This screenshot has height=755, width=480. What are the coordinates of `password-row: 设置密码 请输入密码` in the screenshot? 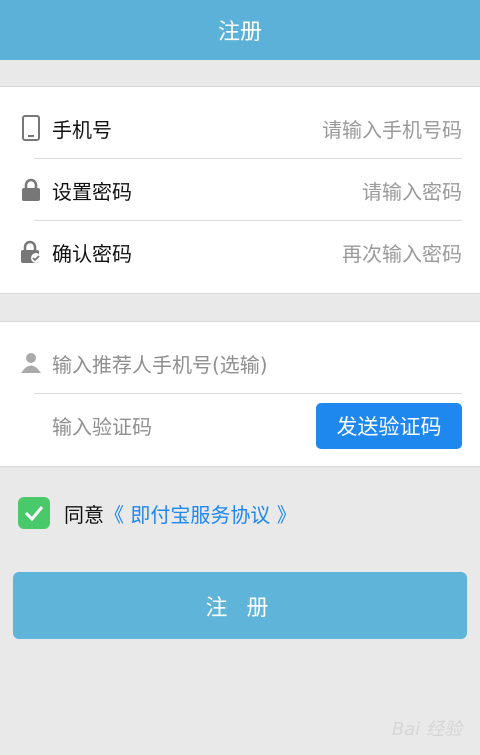 It's located at (240, 190).